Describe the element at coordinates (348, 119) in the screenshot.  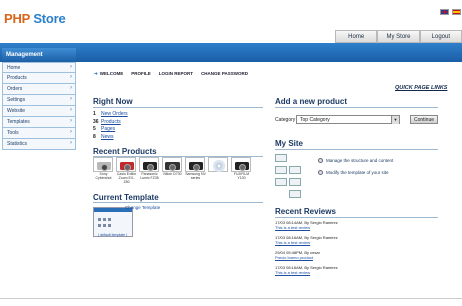
I see `category-select: Top Category ▼` at that location.